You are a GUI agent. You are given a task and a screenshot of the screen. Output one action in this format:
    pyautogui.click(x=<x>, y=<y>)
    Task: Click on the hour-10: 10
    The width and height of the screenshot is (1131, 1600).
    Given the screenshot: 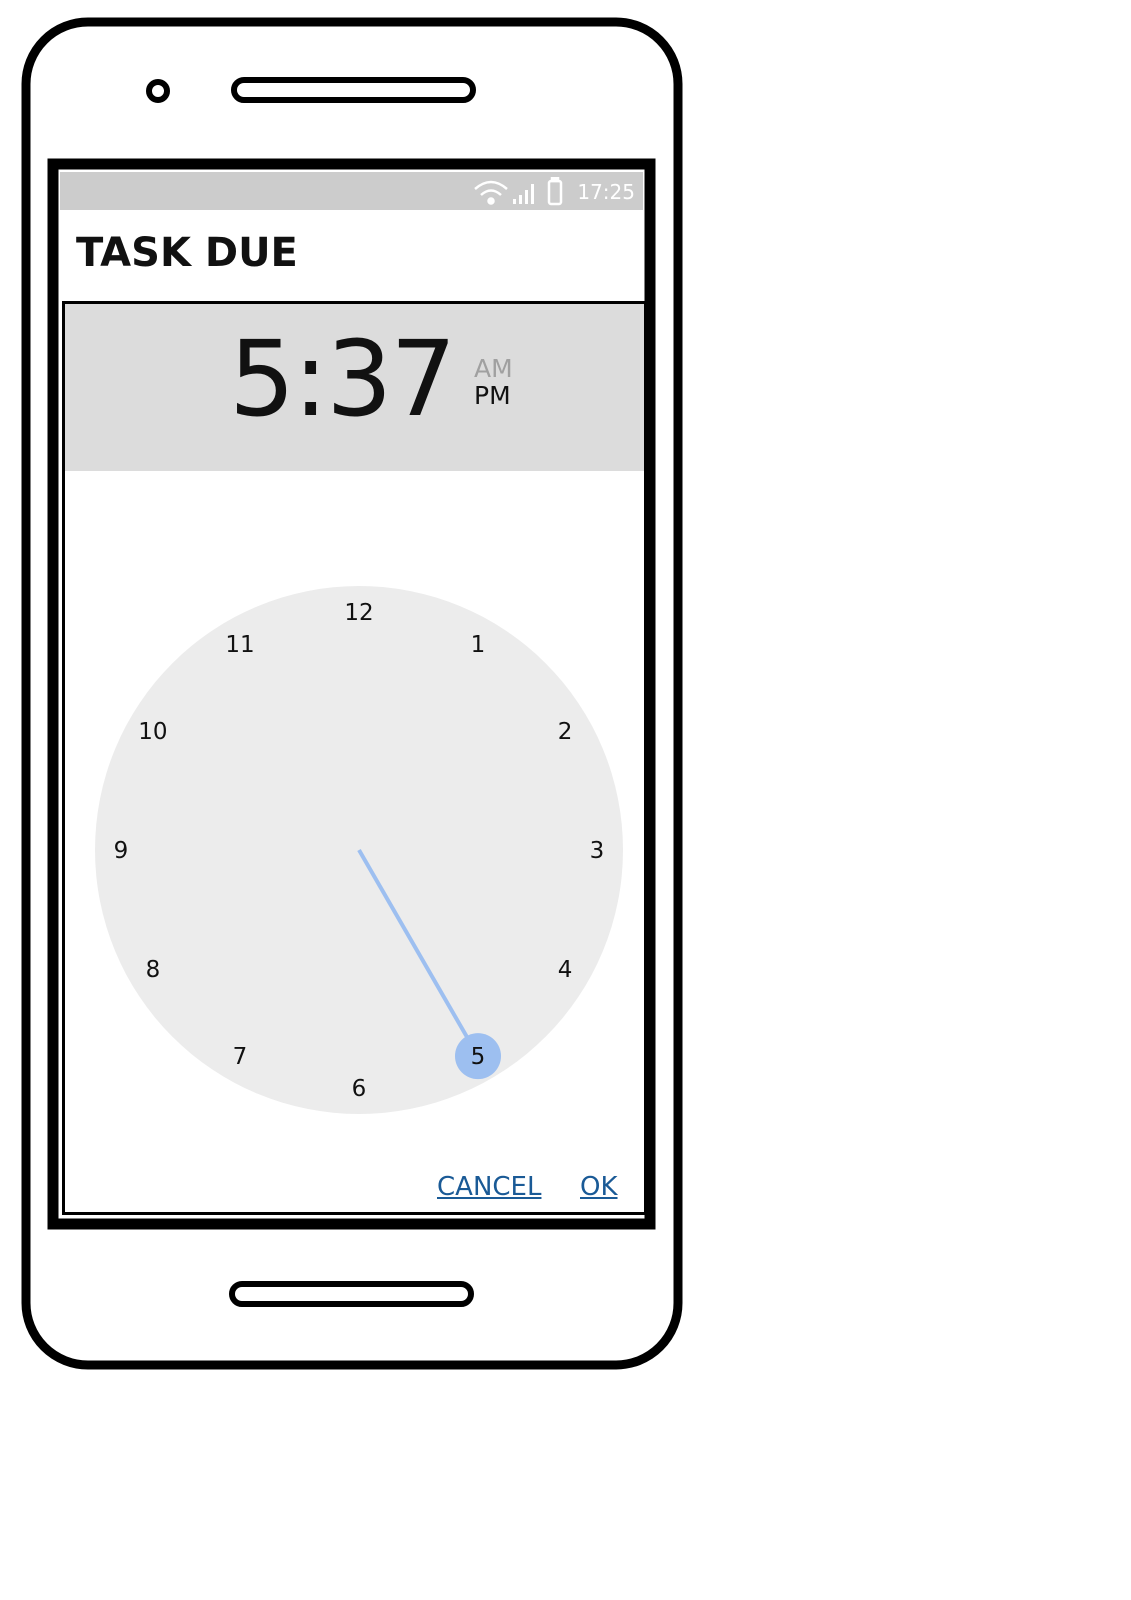 What is the action you would take?
    pyautogui.click(x=152, y=732)
    